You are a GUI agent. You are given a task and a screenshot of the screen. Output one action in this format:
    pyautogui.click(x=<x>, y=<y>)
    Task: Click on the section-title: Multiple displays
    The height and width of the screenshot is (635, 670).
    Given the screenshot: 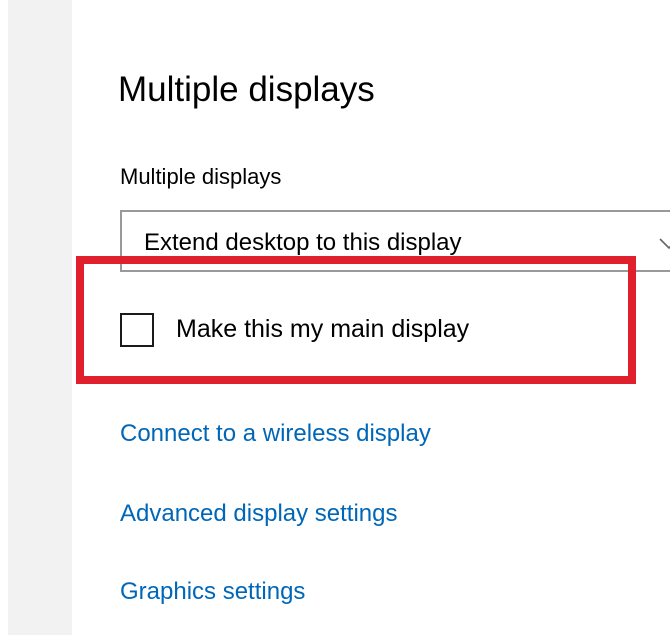 What is the action you would take?
    pyautogui.click(x=246, y=89)
    